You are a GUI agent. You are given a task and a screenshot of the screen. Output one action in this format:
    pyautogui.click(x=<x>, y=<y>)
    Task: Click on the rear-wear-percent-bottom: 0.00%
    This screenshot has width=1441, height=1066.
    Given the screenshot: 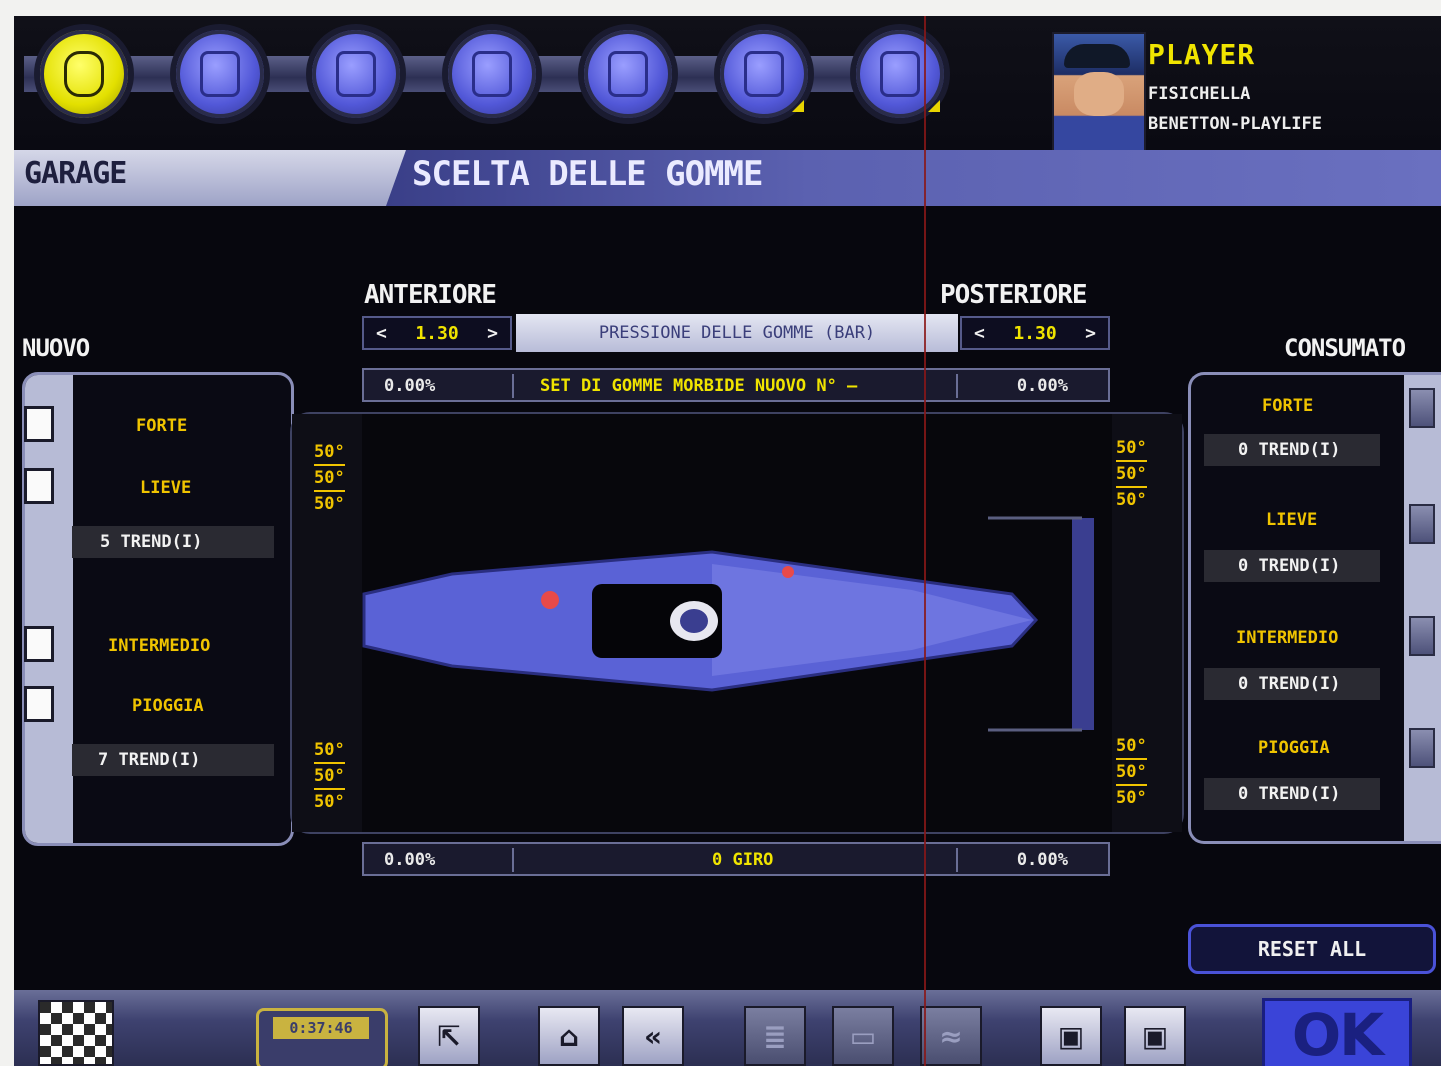 What is the action you would take?
    pyautogui.click(x=1042, y=860)
    